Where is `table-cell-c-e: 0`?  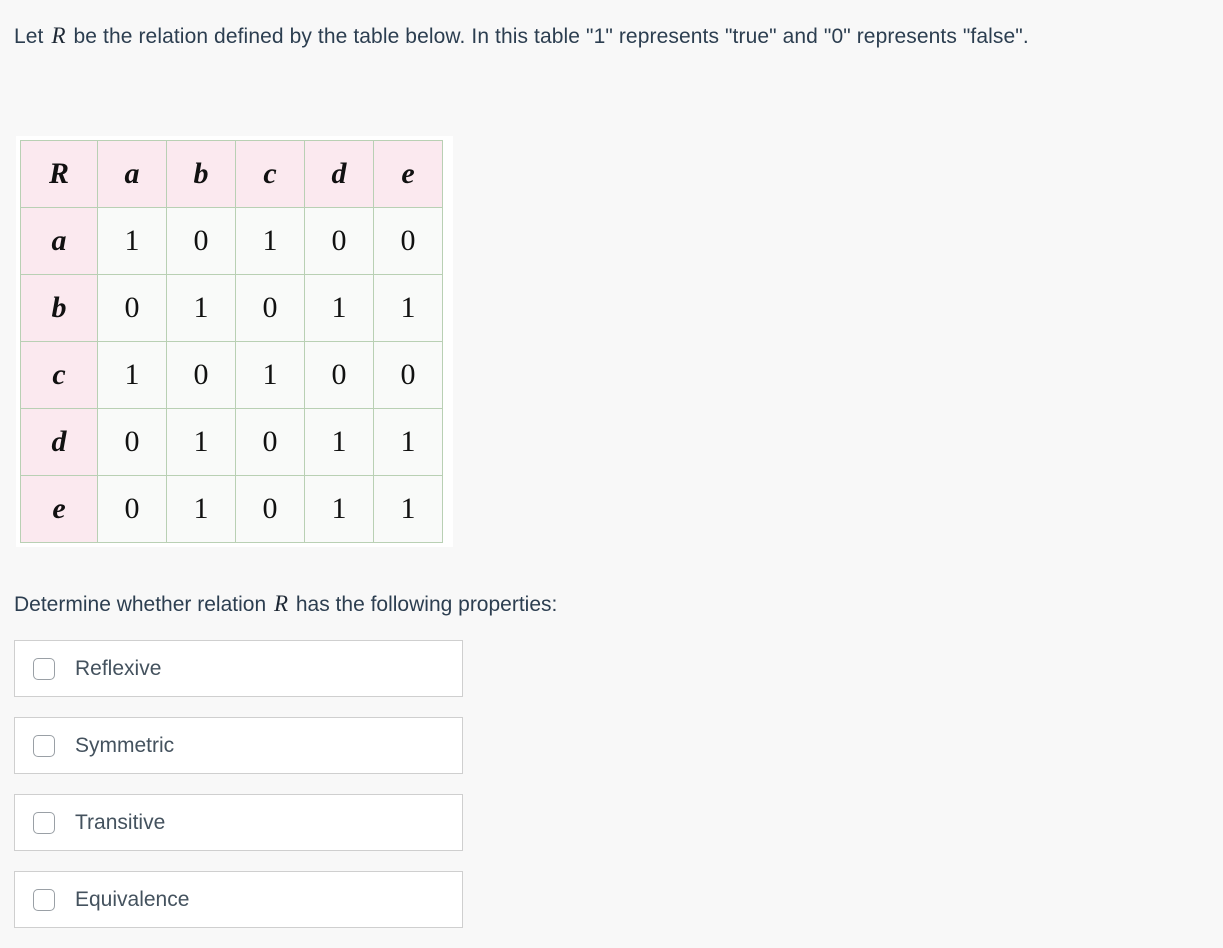 table-cell-c-e: 0 is located at coordinates (408, 375).